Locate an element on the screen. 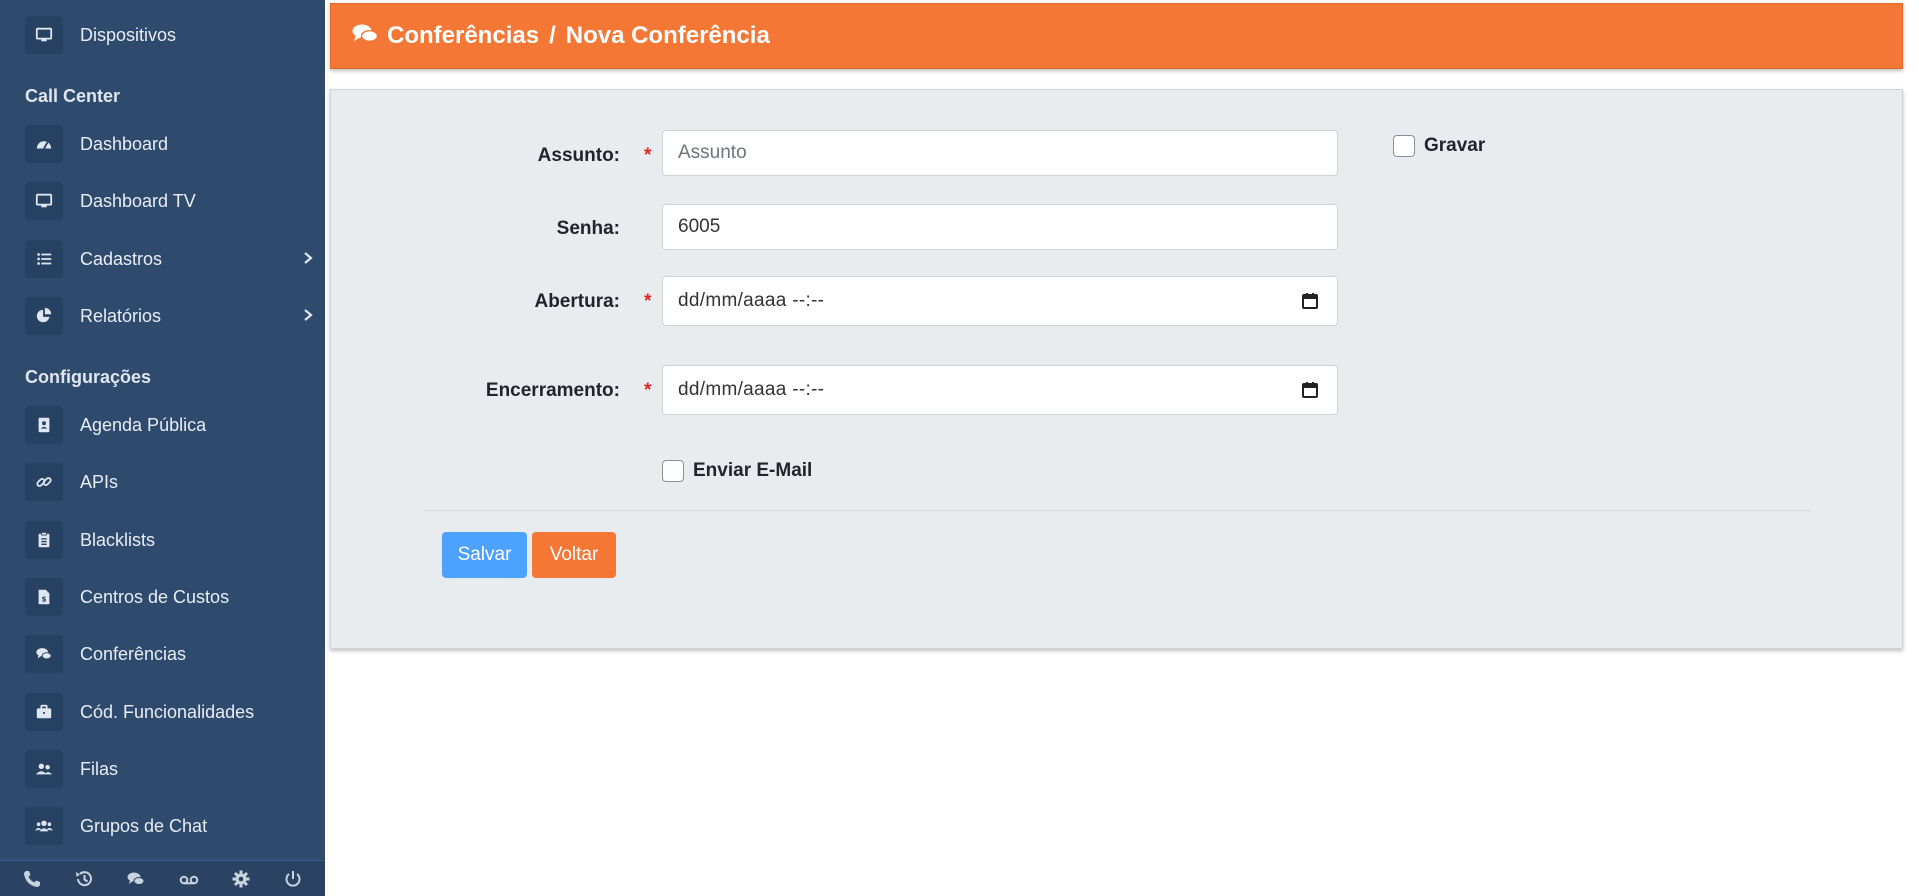  send-email-checkbox is located at coordinates (673, 471).